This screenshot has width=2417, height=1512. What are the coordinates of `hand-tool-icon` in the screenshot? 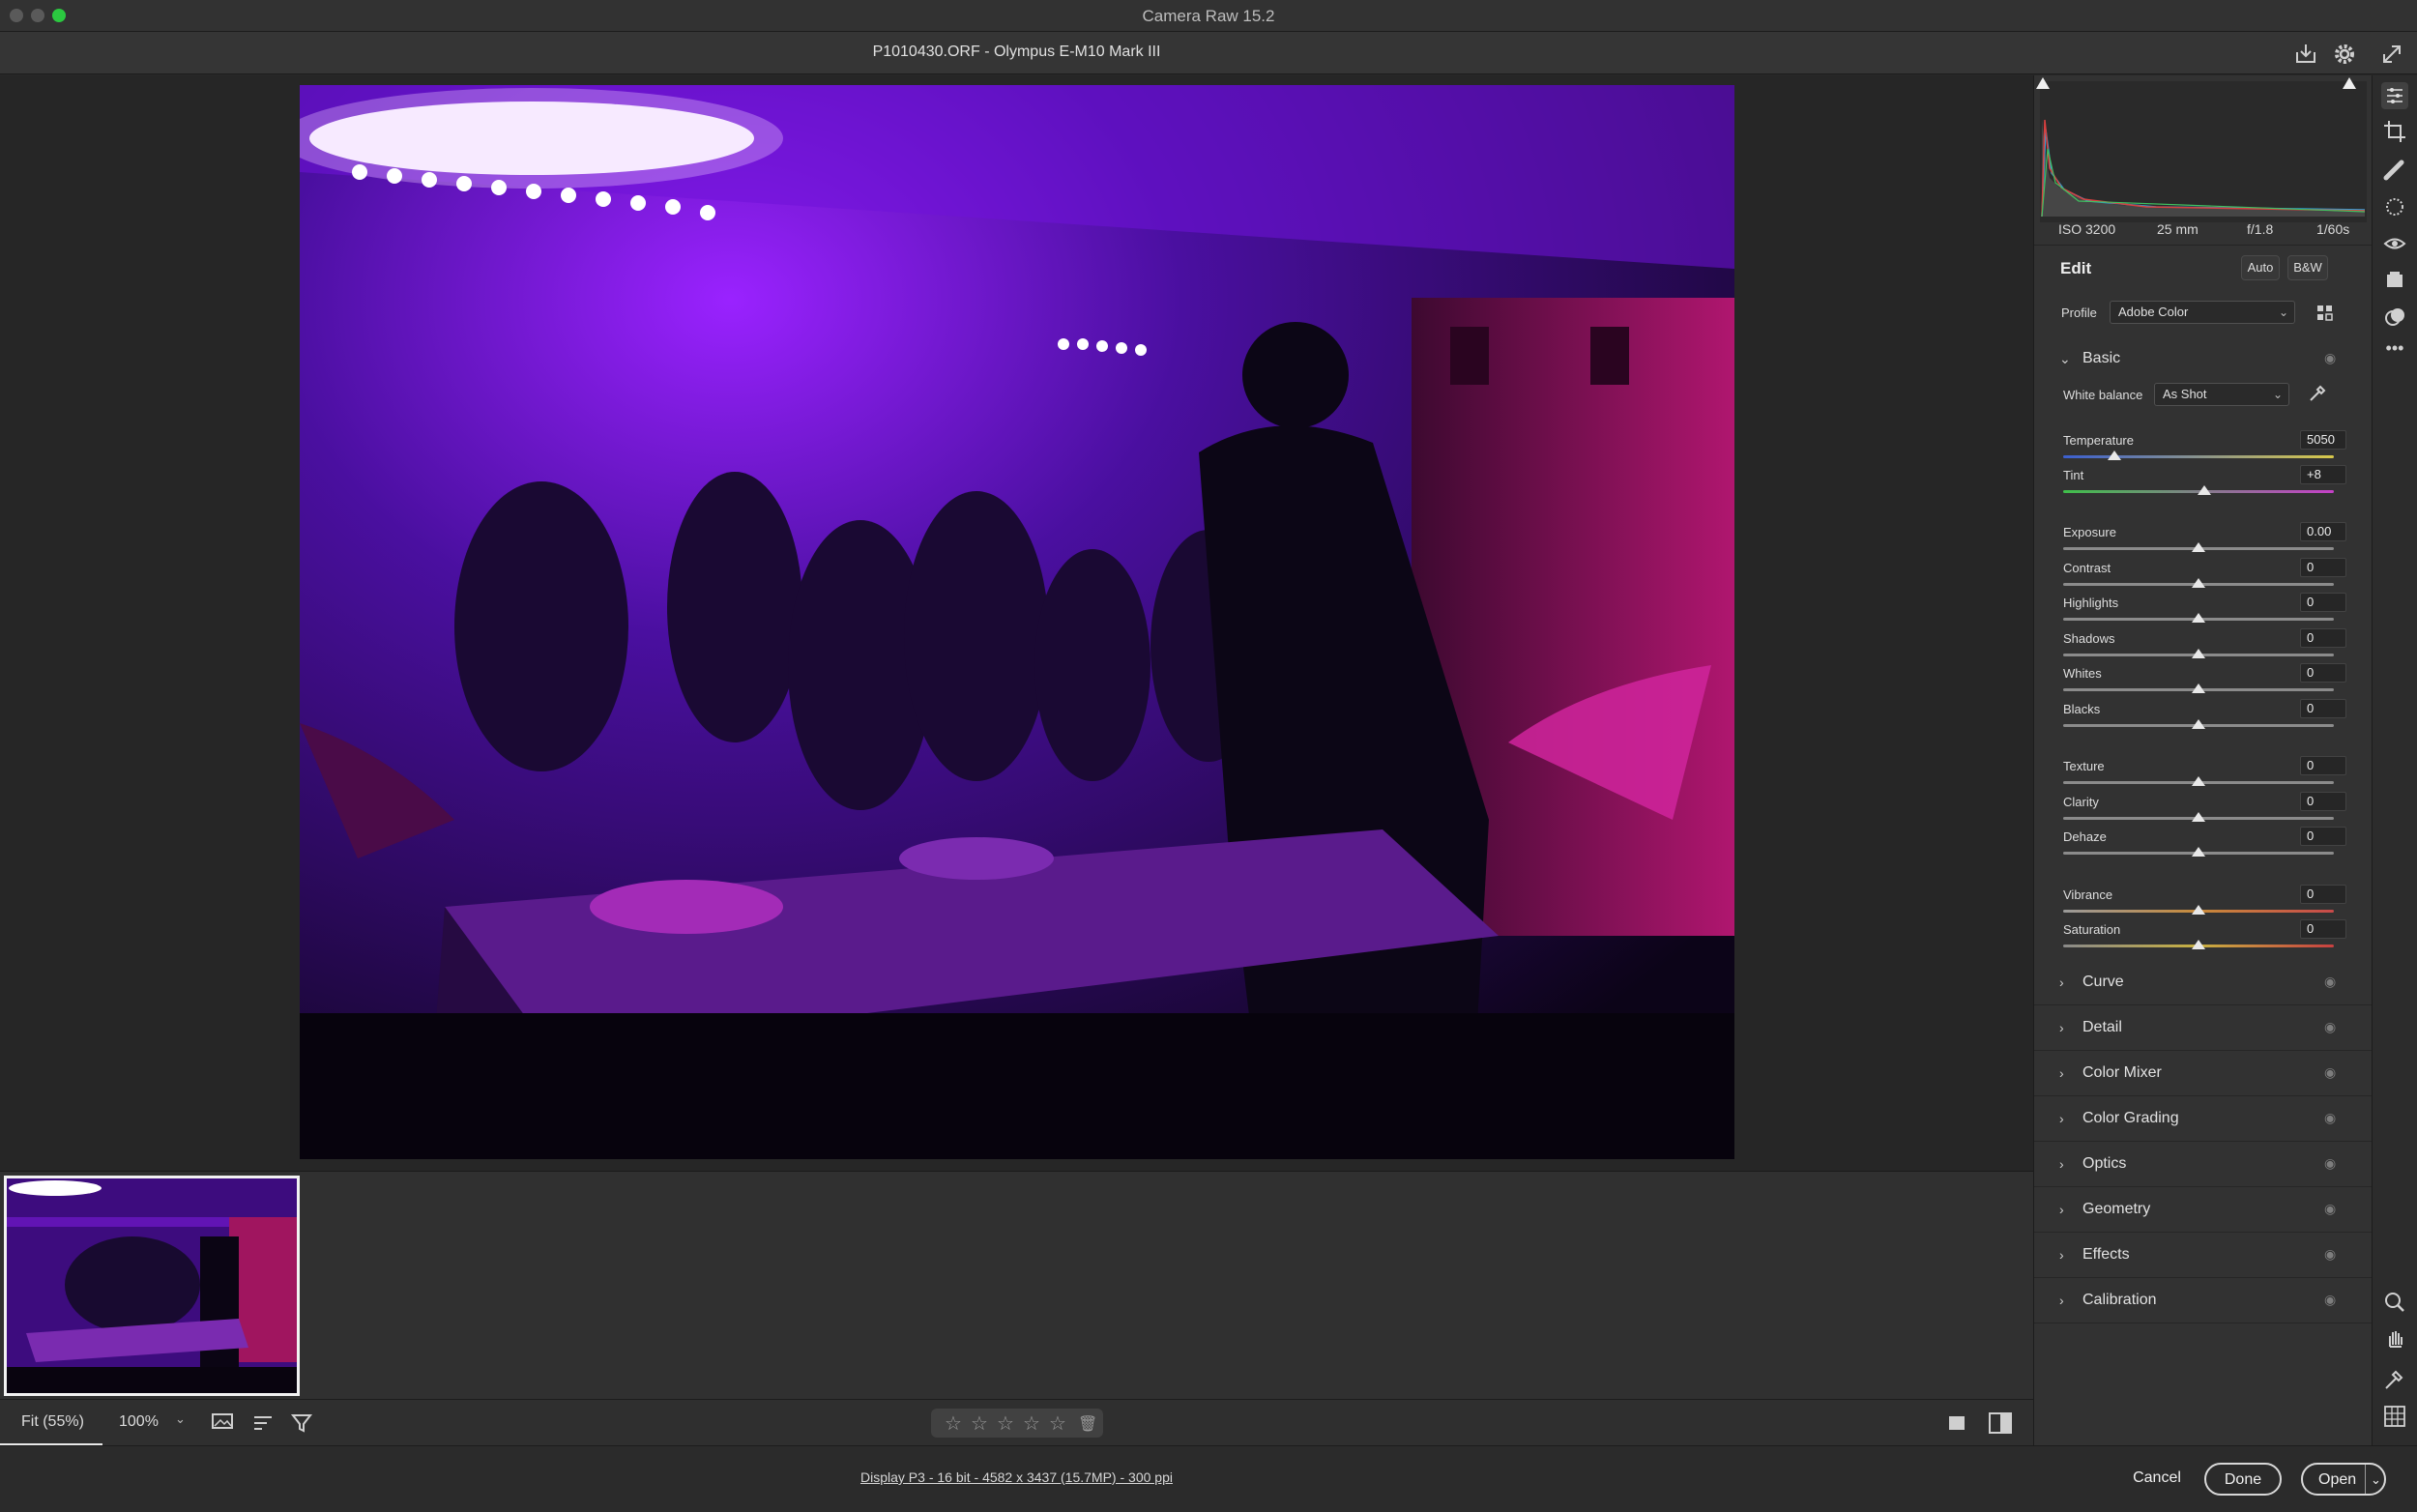 It's located at (2394, 1338).